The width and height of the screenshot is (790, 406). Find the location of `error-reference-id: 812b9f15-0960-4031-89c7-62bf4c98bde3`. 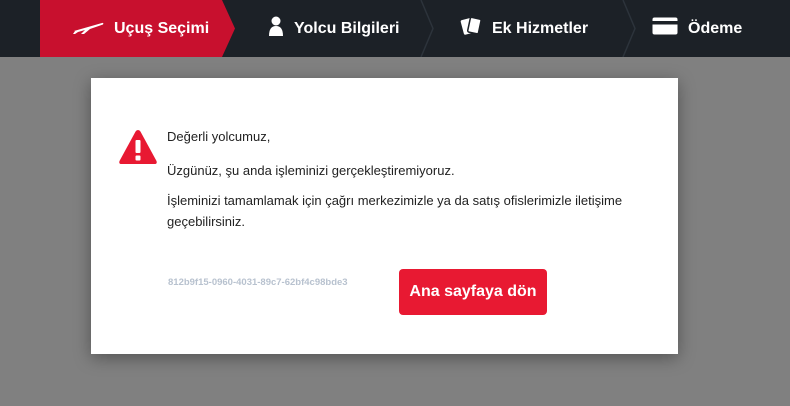

error-reference-id: 812b9f15-0960-4031-89c7-62bf4c98bde3 is located at coordinates (258, 282).